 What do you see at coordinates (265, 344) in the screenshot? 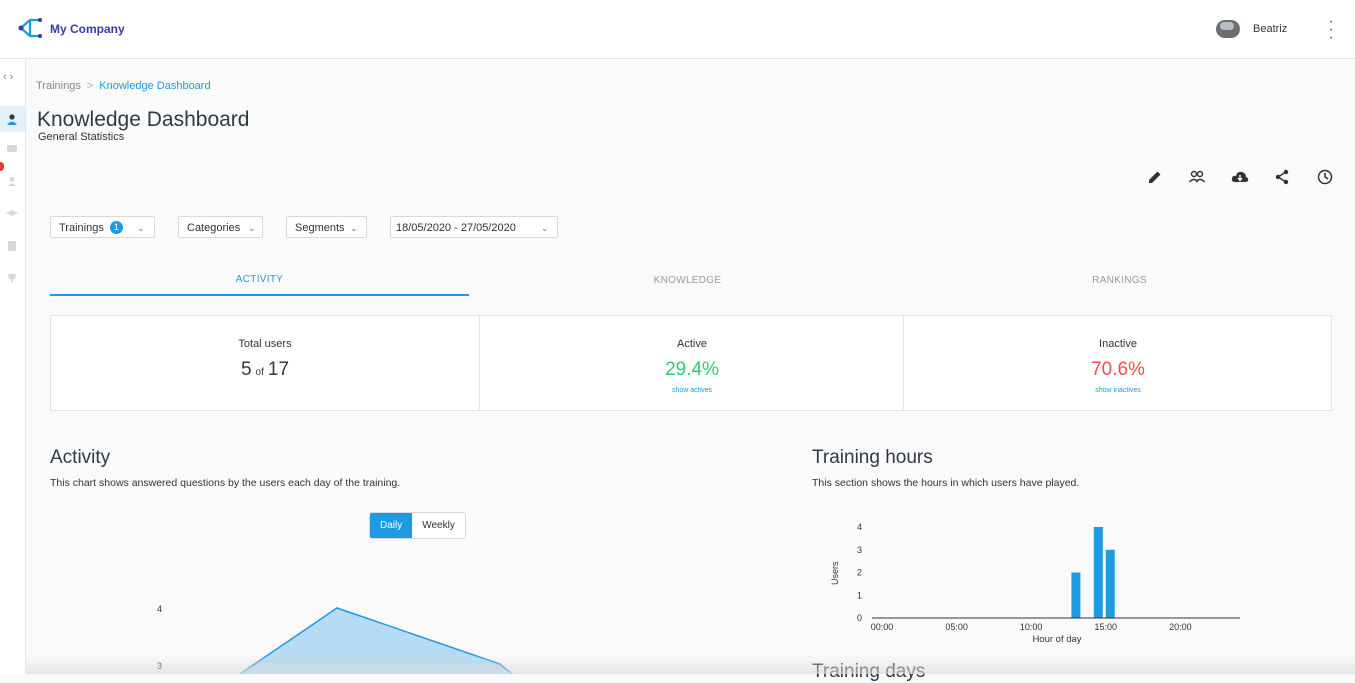
I see `stat-label: Total users` at bounding box center [265, 344].